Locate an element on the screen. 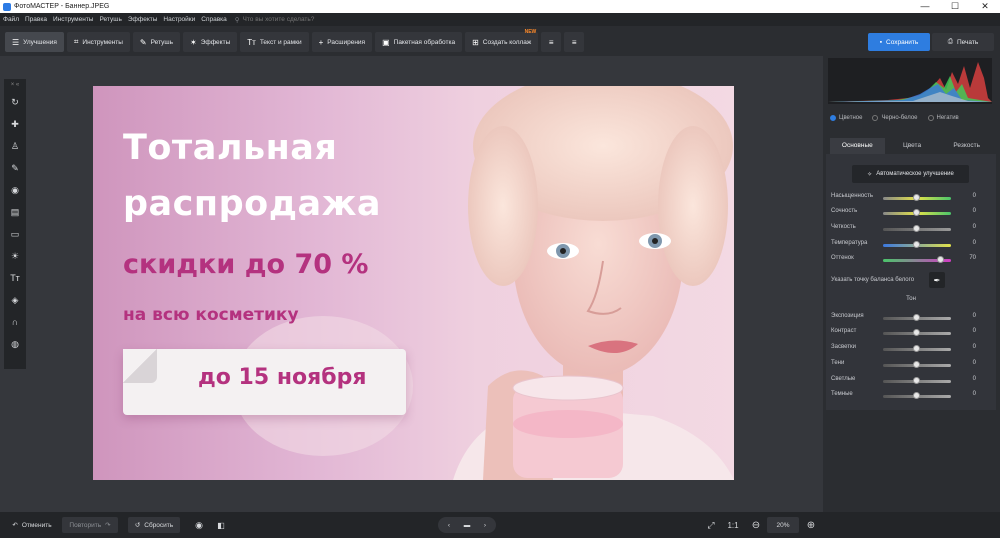 The width and height of the screenshot is (1000, 538). fill-icon: ◈ is located at coordinates (15, 300).